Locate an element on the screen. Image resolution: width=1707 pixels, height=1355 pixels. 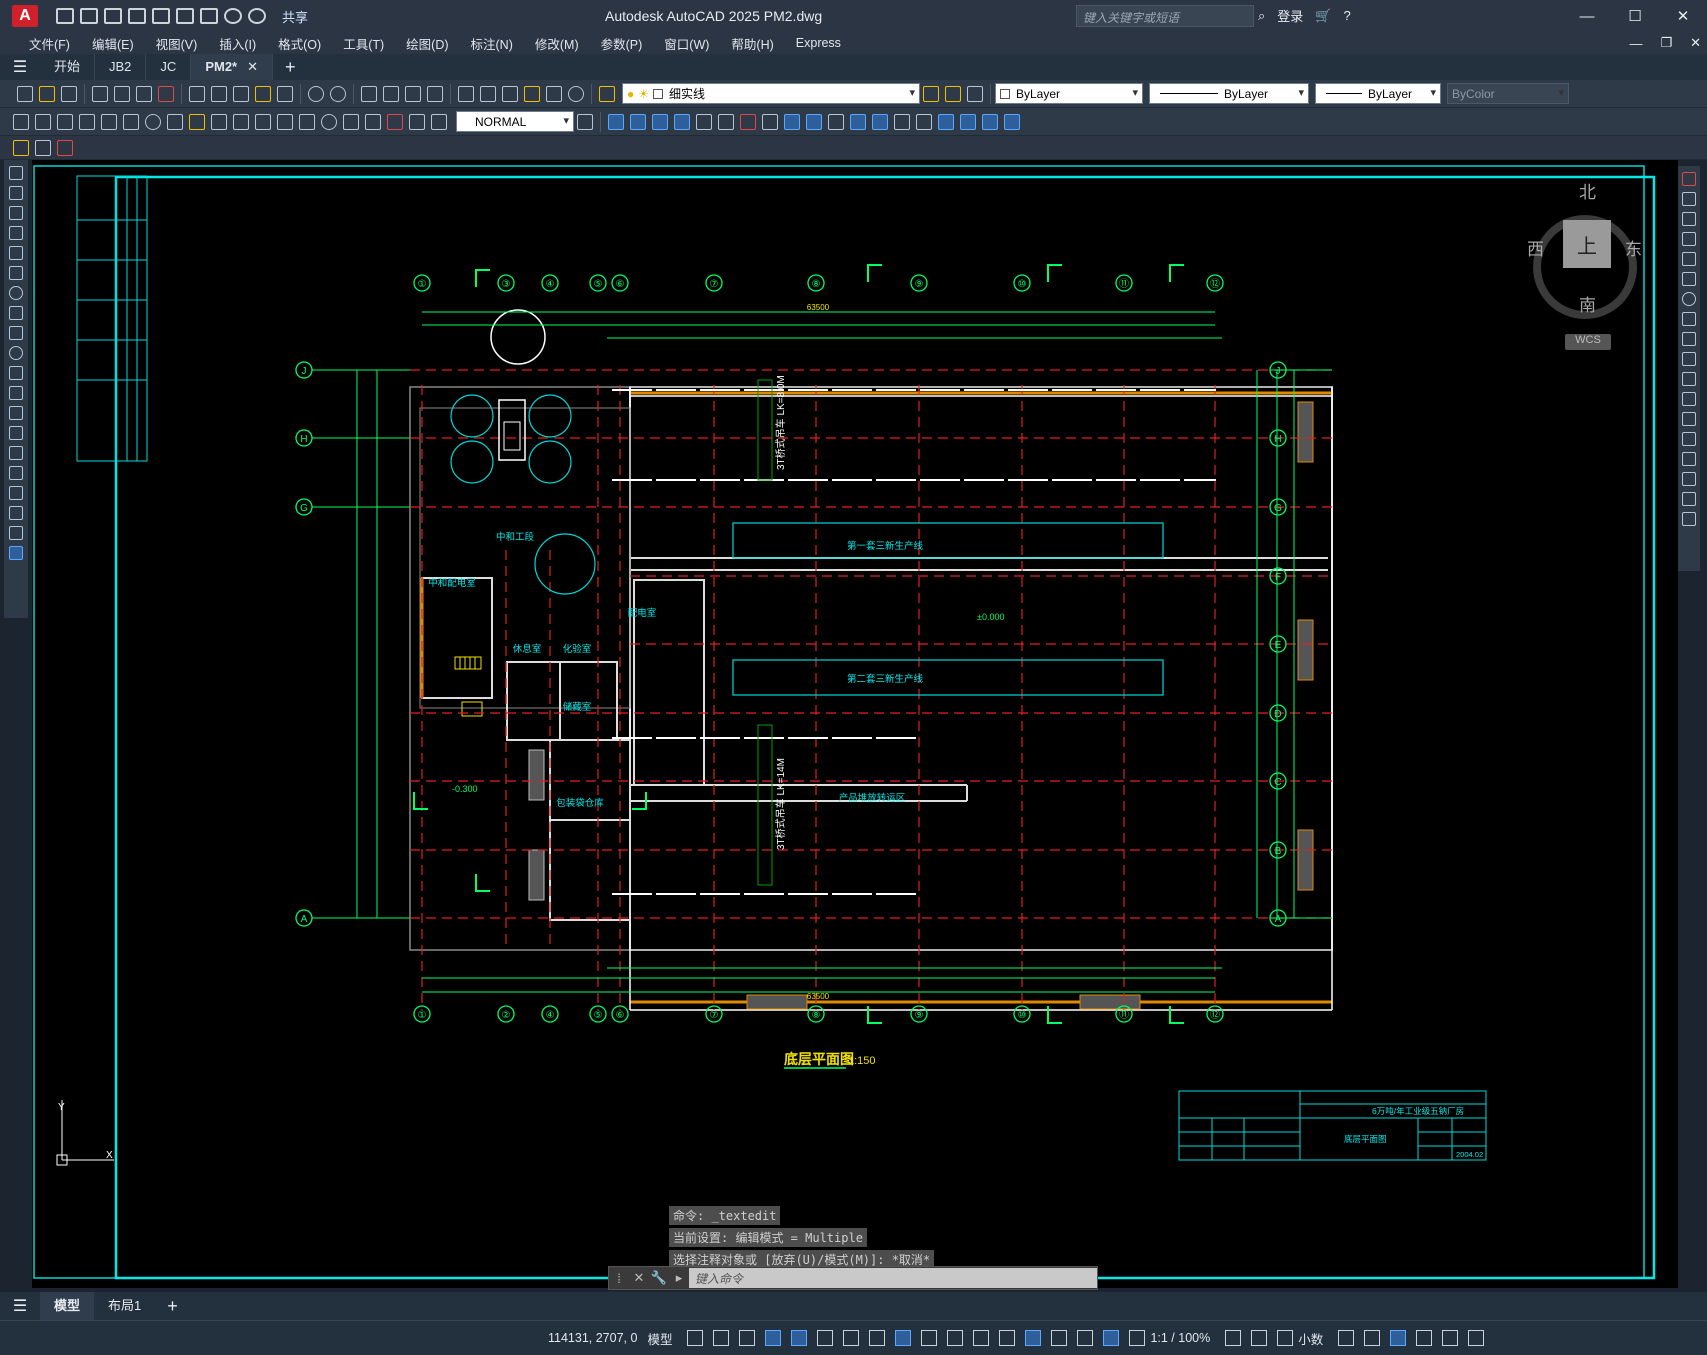
jogged-dim-icon is located at coordinates (131, 121).